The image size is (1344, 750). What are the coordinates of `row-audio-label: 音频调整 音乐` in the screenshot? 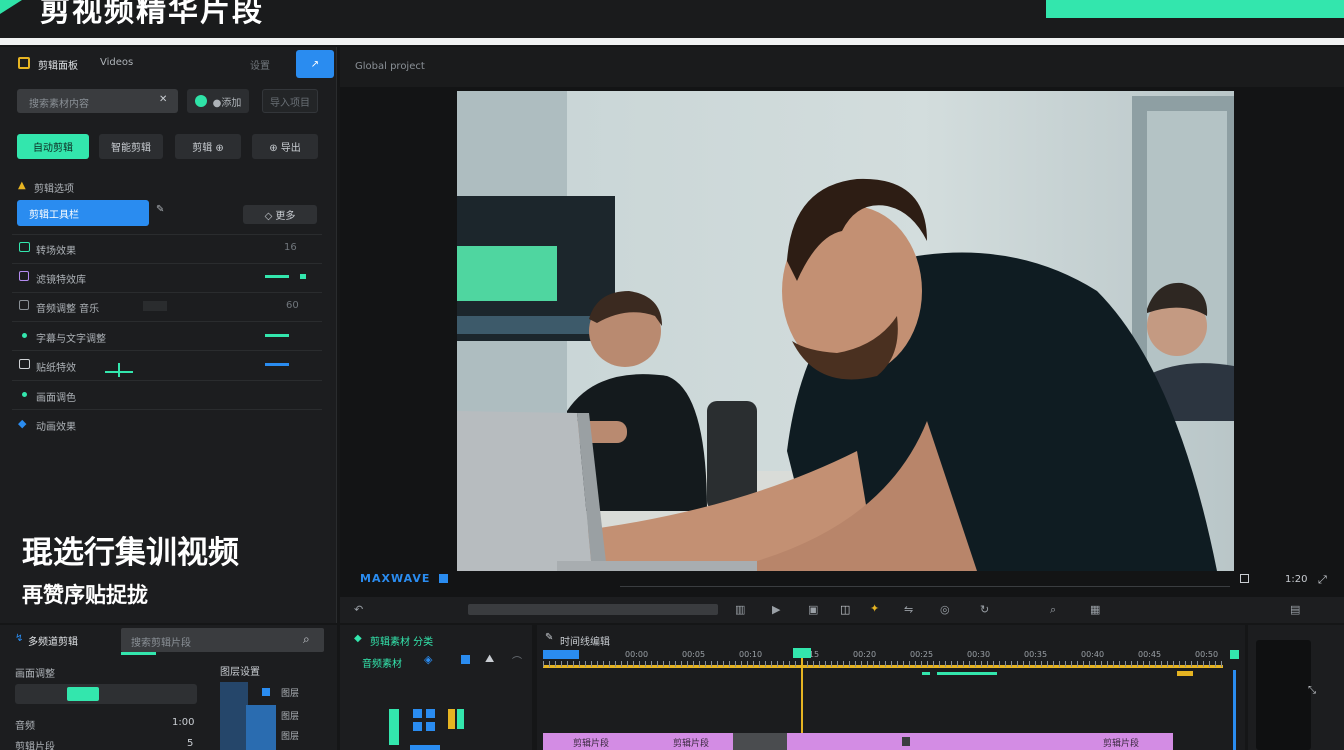 It's located at (67, 307).